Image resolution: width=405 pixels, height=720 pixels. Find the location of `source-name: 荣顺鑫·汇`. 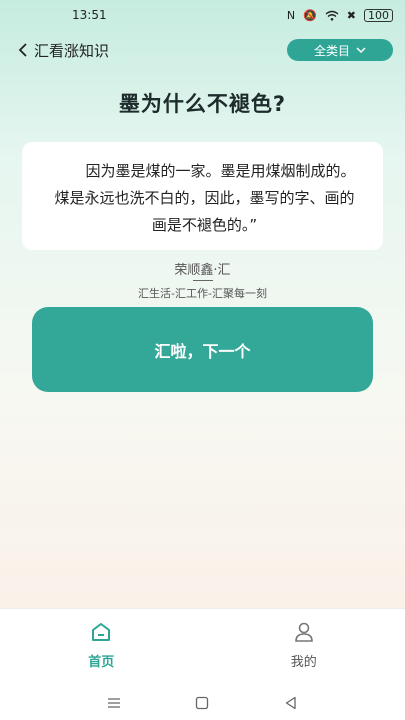

source-name: 荣顺鑫·汇 is located at coordinates (202, 270).